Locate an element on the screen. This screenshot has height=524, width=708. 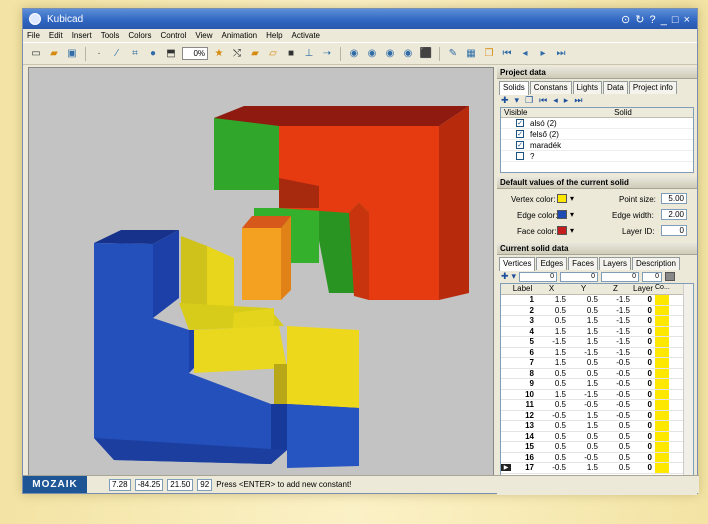
window-controls: ⊙ ↻ ? _ □ × is located at coordinates (656, 19).